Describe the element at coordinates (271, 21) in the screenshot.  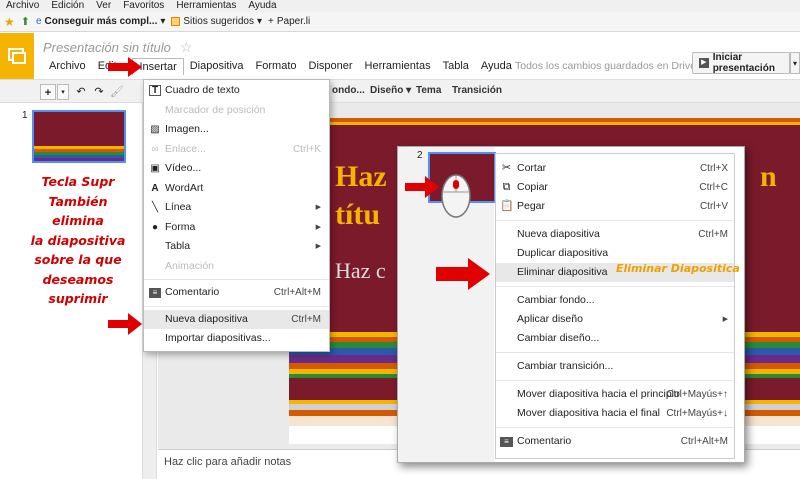
I see `plus-icon: +` at that location.